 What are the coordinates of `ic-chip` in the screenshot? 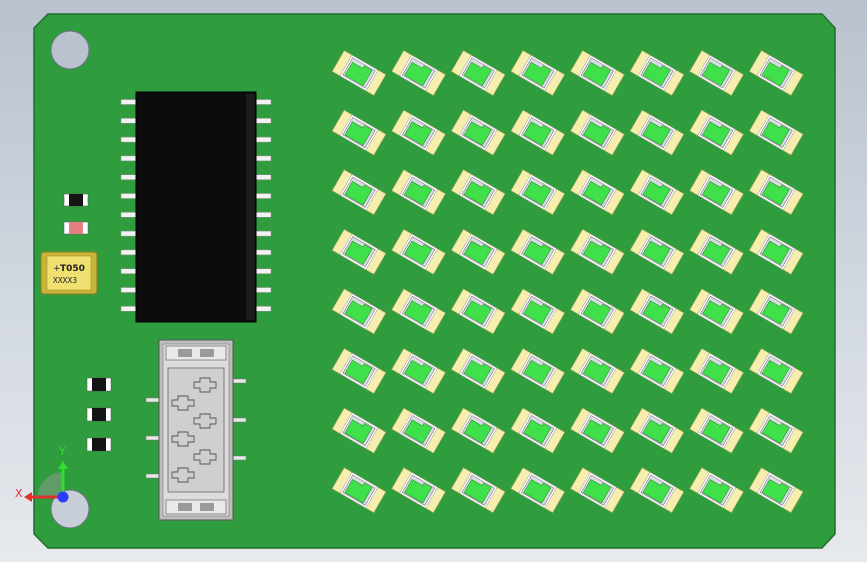 It's located at (196, 207).